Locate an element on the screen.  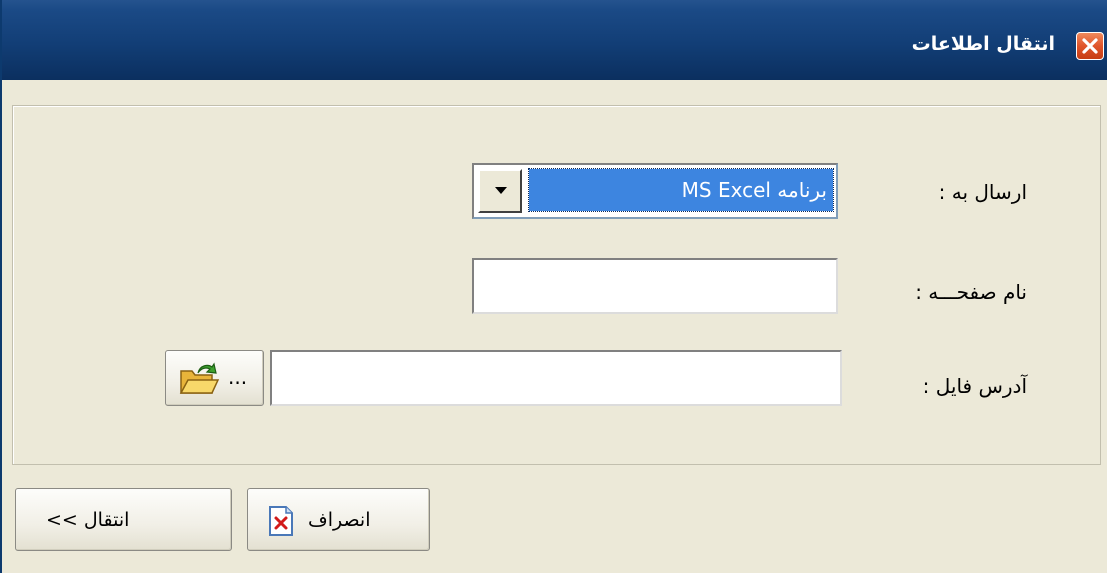
chevron-down-icon is located at coordinates (501, 190).